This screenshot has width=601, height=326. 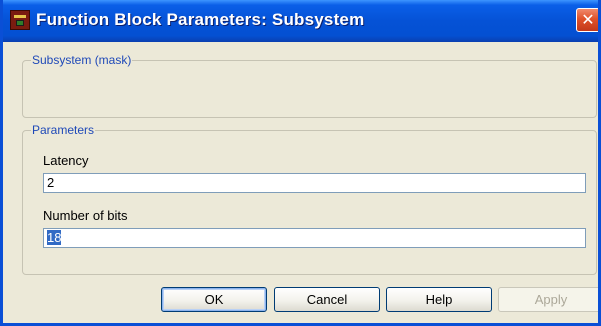 What do you see at coordinates (20, 23) in the screenshot?
I see `app-icon-block` at bounding box center [20, 23].